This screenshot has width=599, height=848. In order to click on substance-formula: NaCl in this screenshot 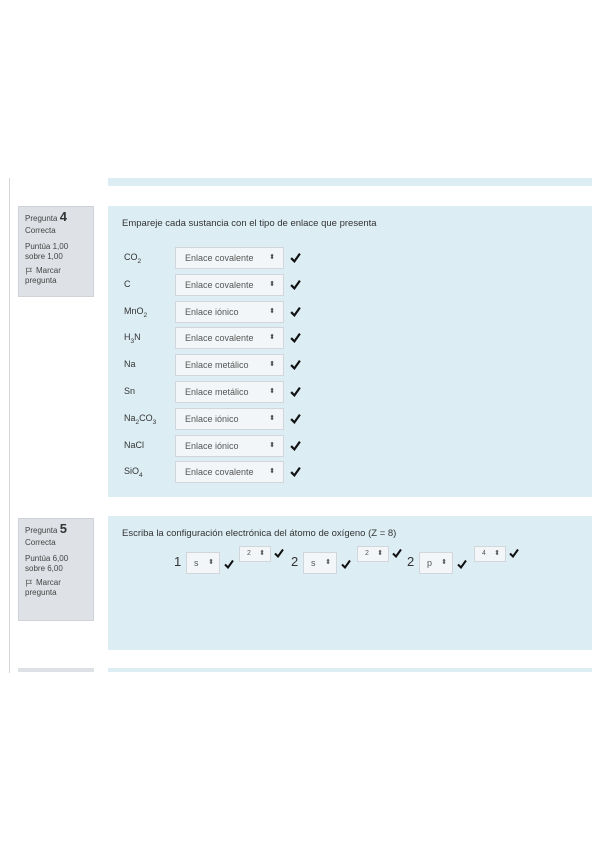, I will do `click(134, 444)`.